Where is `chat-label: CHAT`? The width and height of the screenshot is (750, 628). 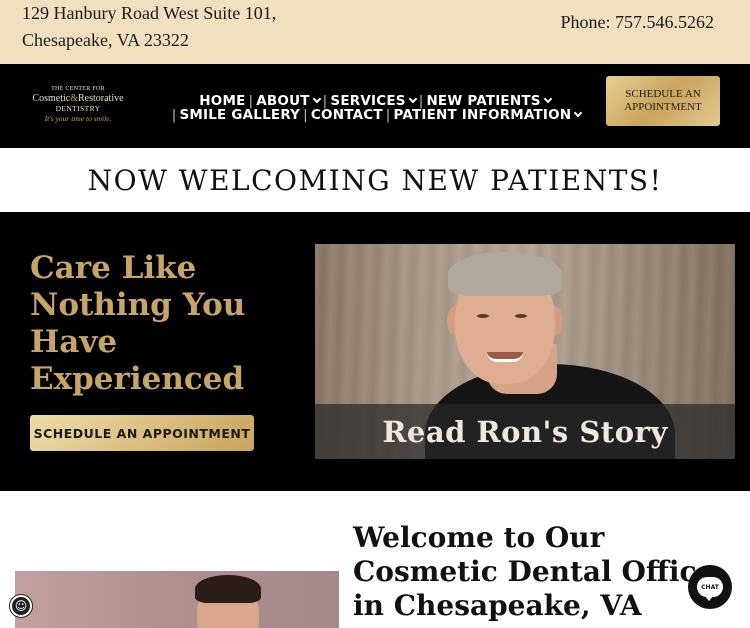 chat-label: CHAT is located at coordinates (710, 587).